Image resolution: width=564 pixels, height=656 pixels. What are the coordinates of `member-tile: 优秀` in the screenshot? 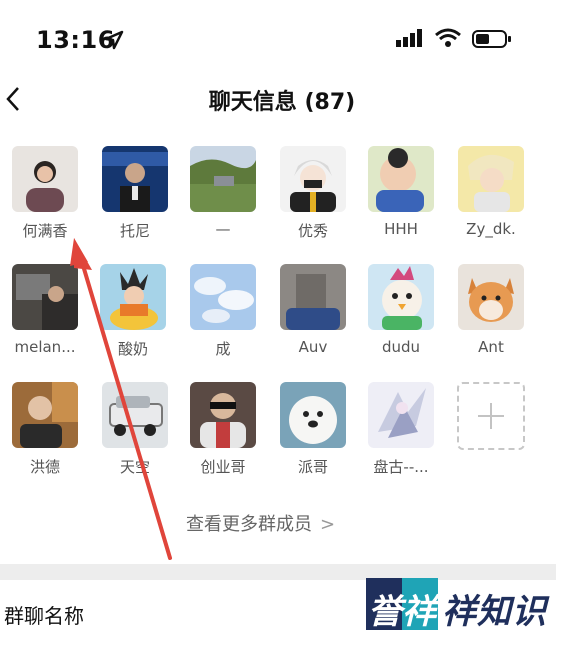 It's located at (313, 193).